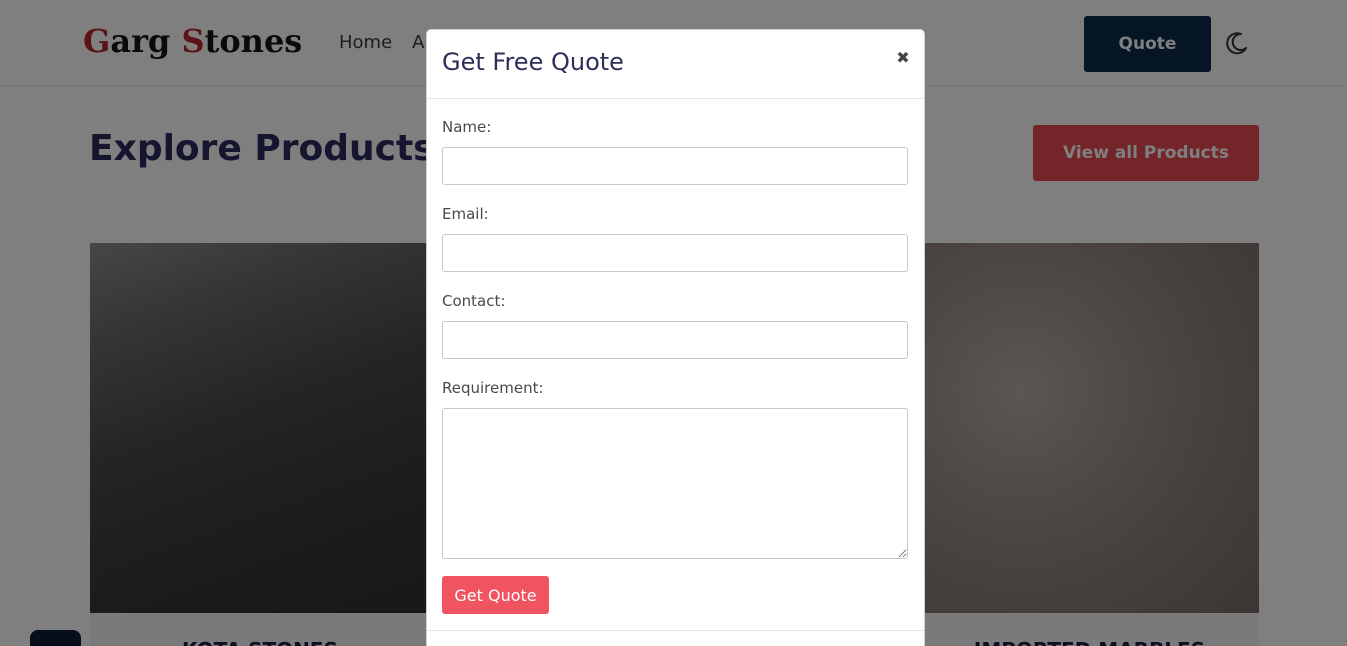 The image size is (1347, 646). What do you see at coordinates (675, 64) in the screenshot?
I see `modal-header: Get Free Quote ✖` at bounding box center [675, 64].